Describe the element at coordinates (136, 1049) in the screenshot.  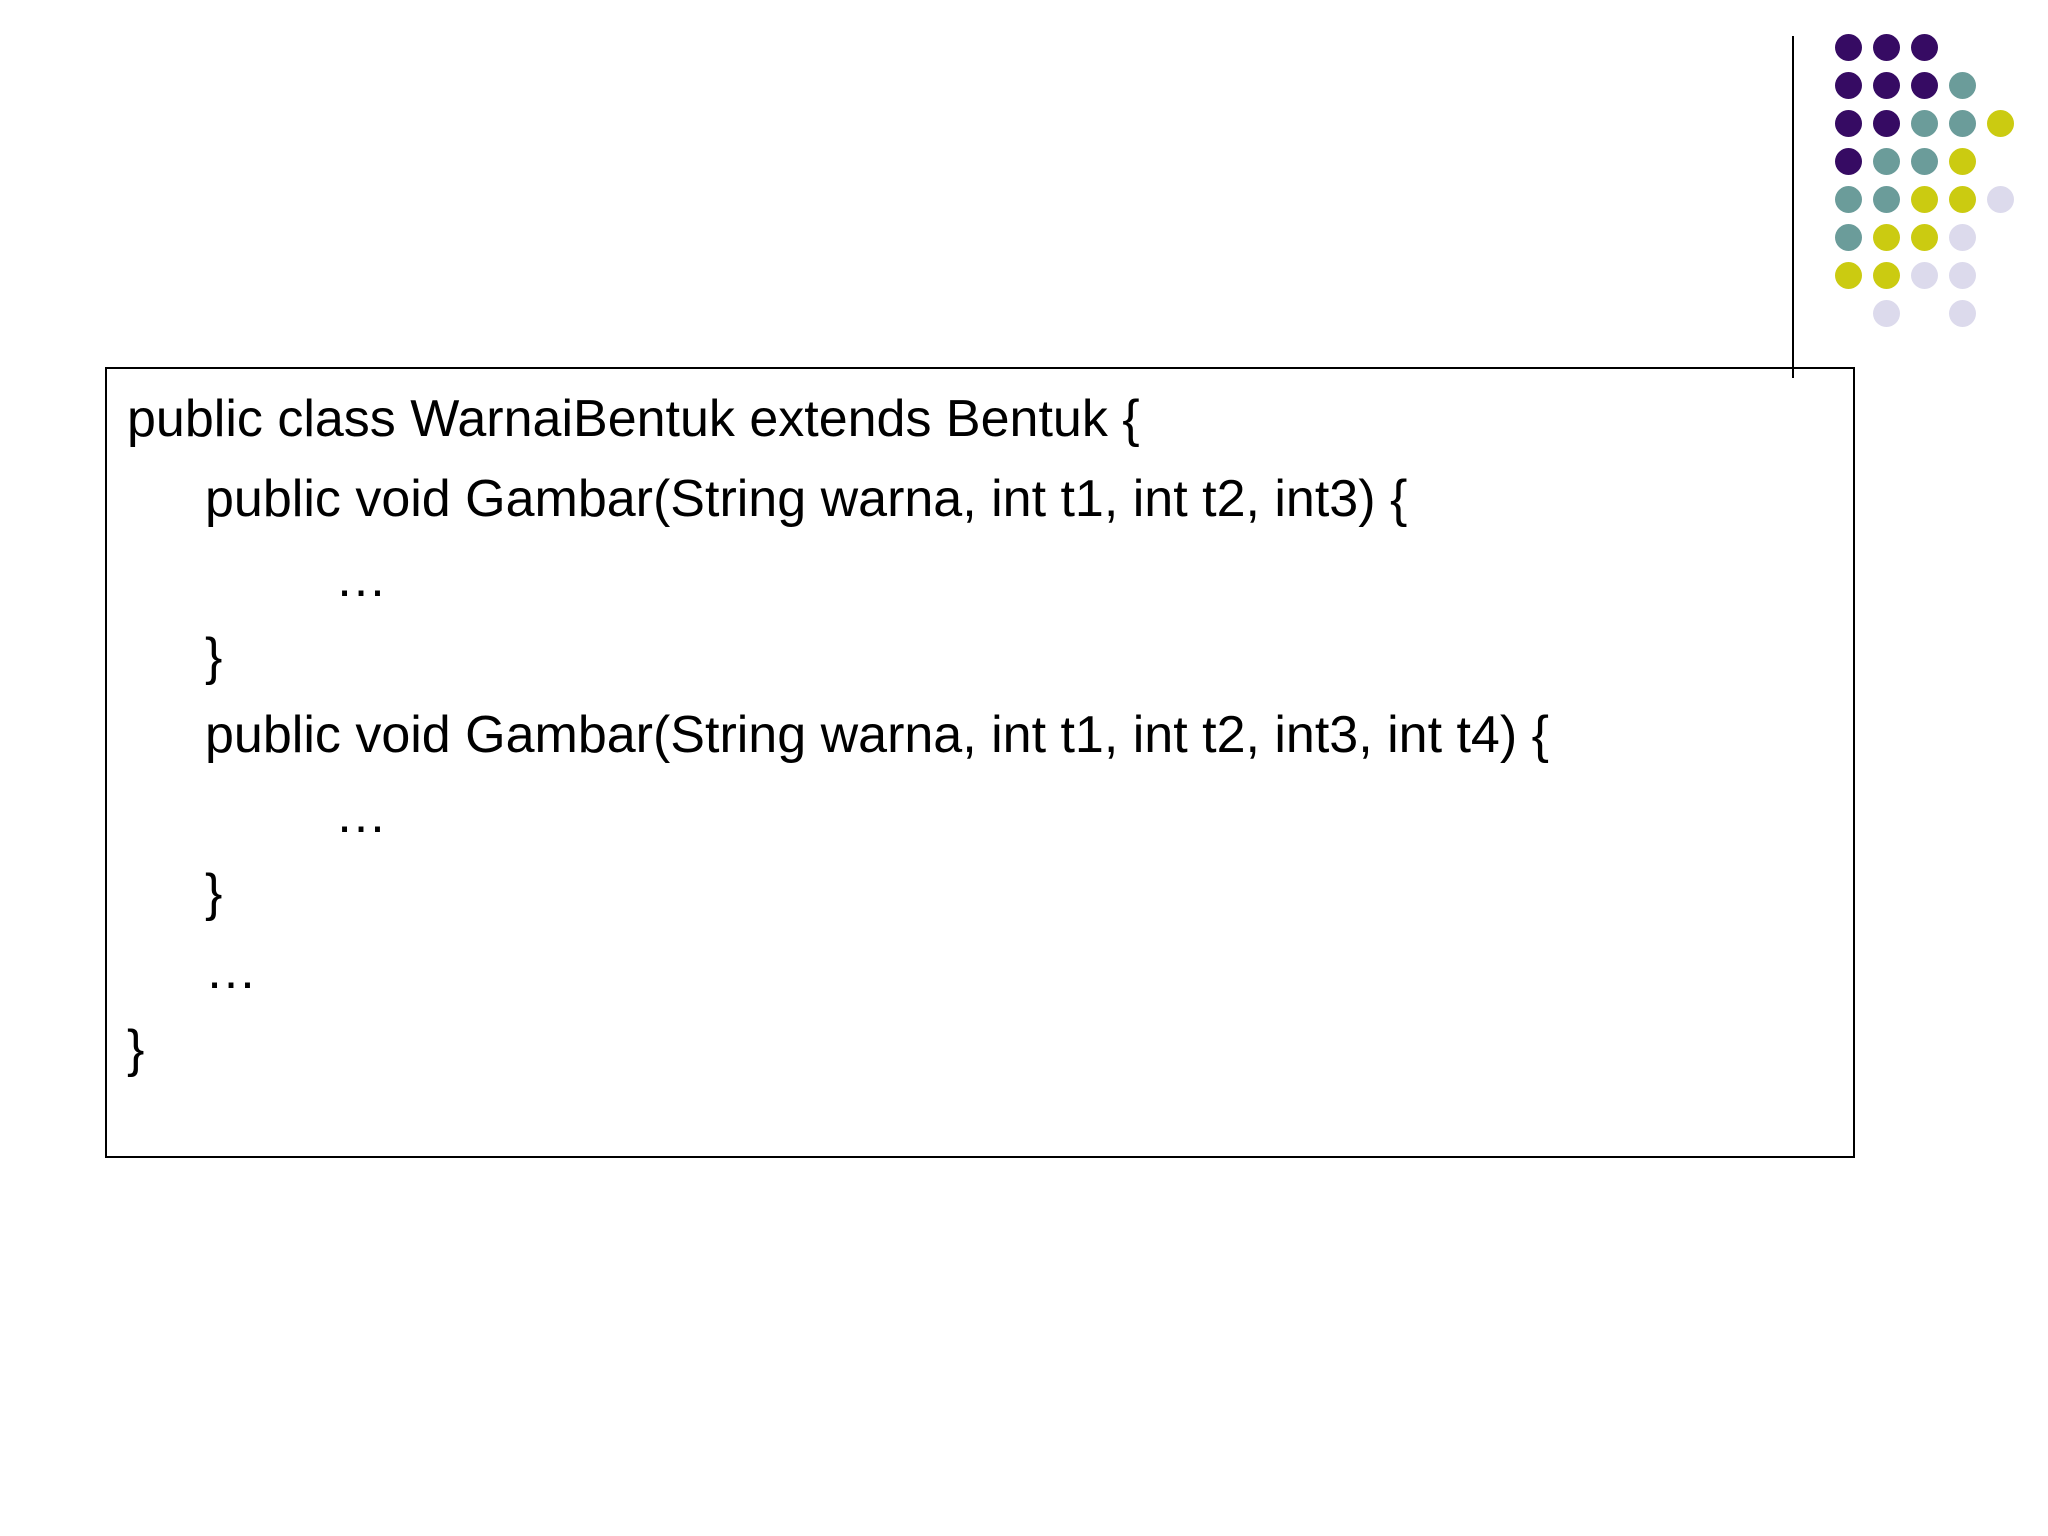
I see `code-line-class-close: }` at that location.